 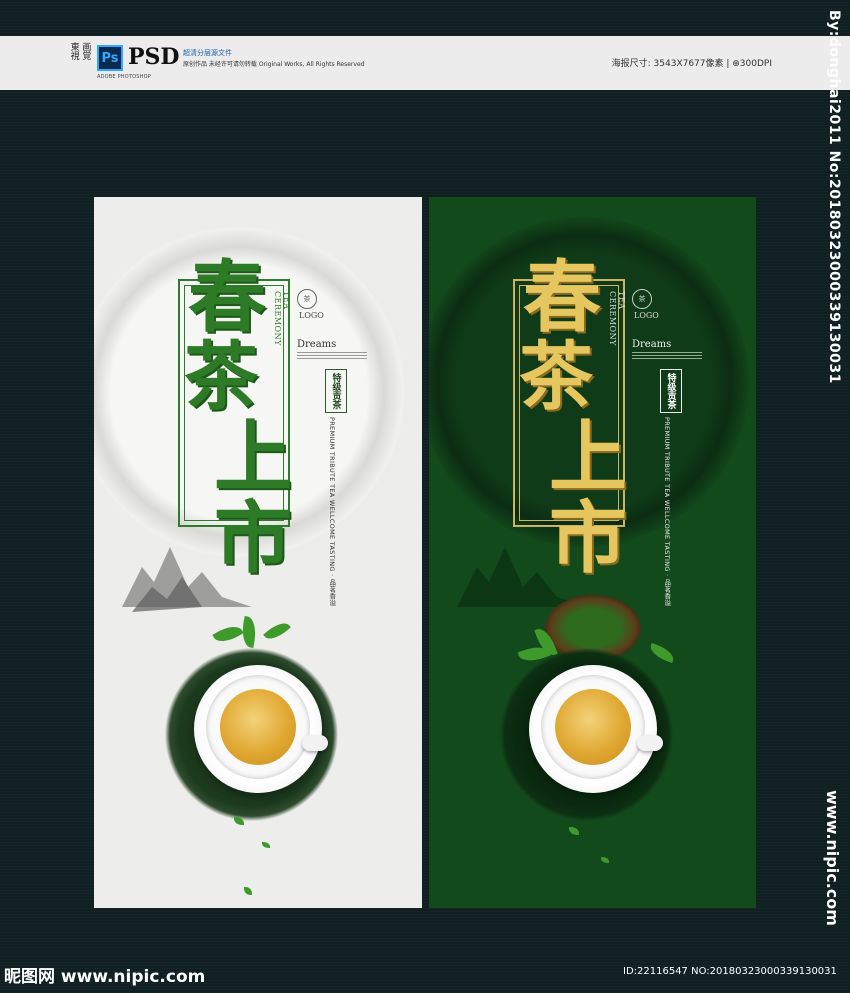 What do you see at coordinates (187, 579) in the screenshot?
I see `mountains-illustration` at bounding box center [187, 579].